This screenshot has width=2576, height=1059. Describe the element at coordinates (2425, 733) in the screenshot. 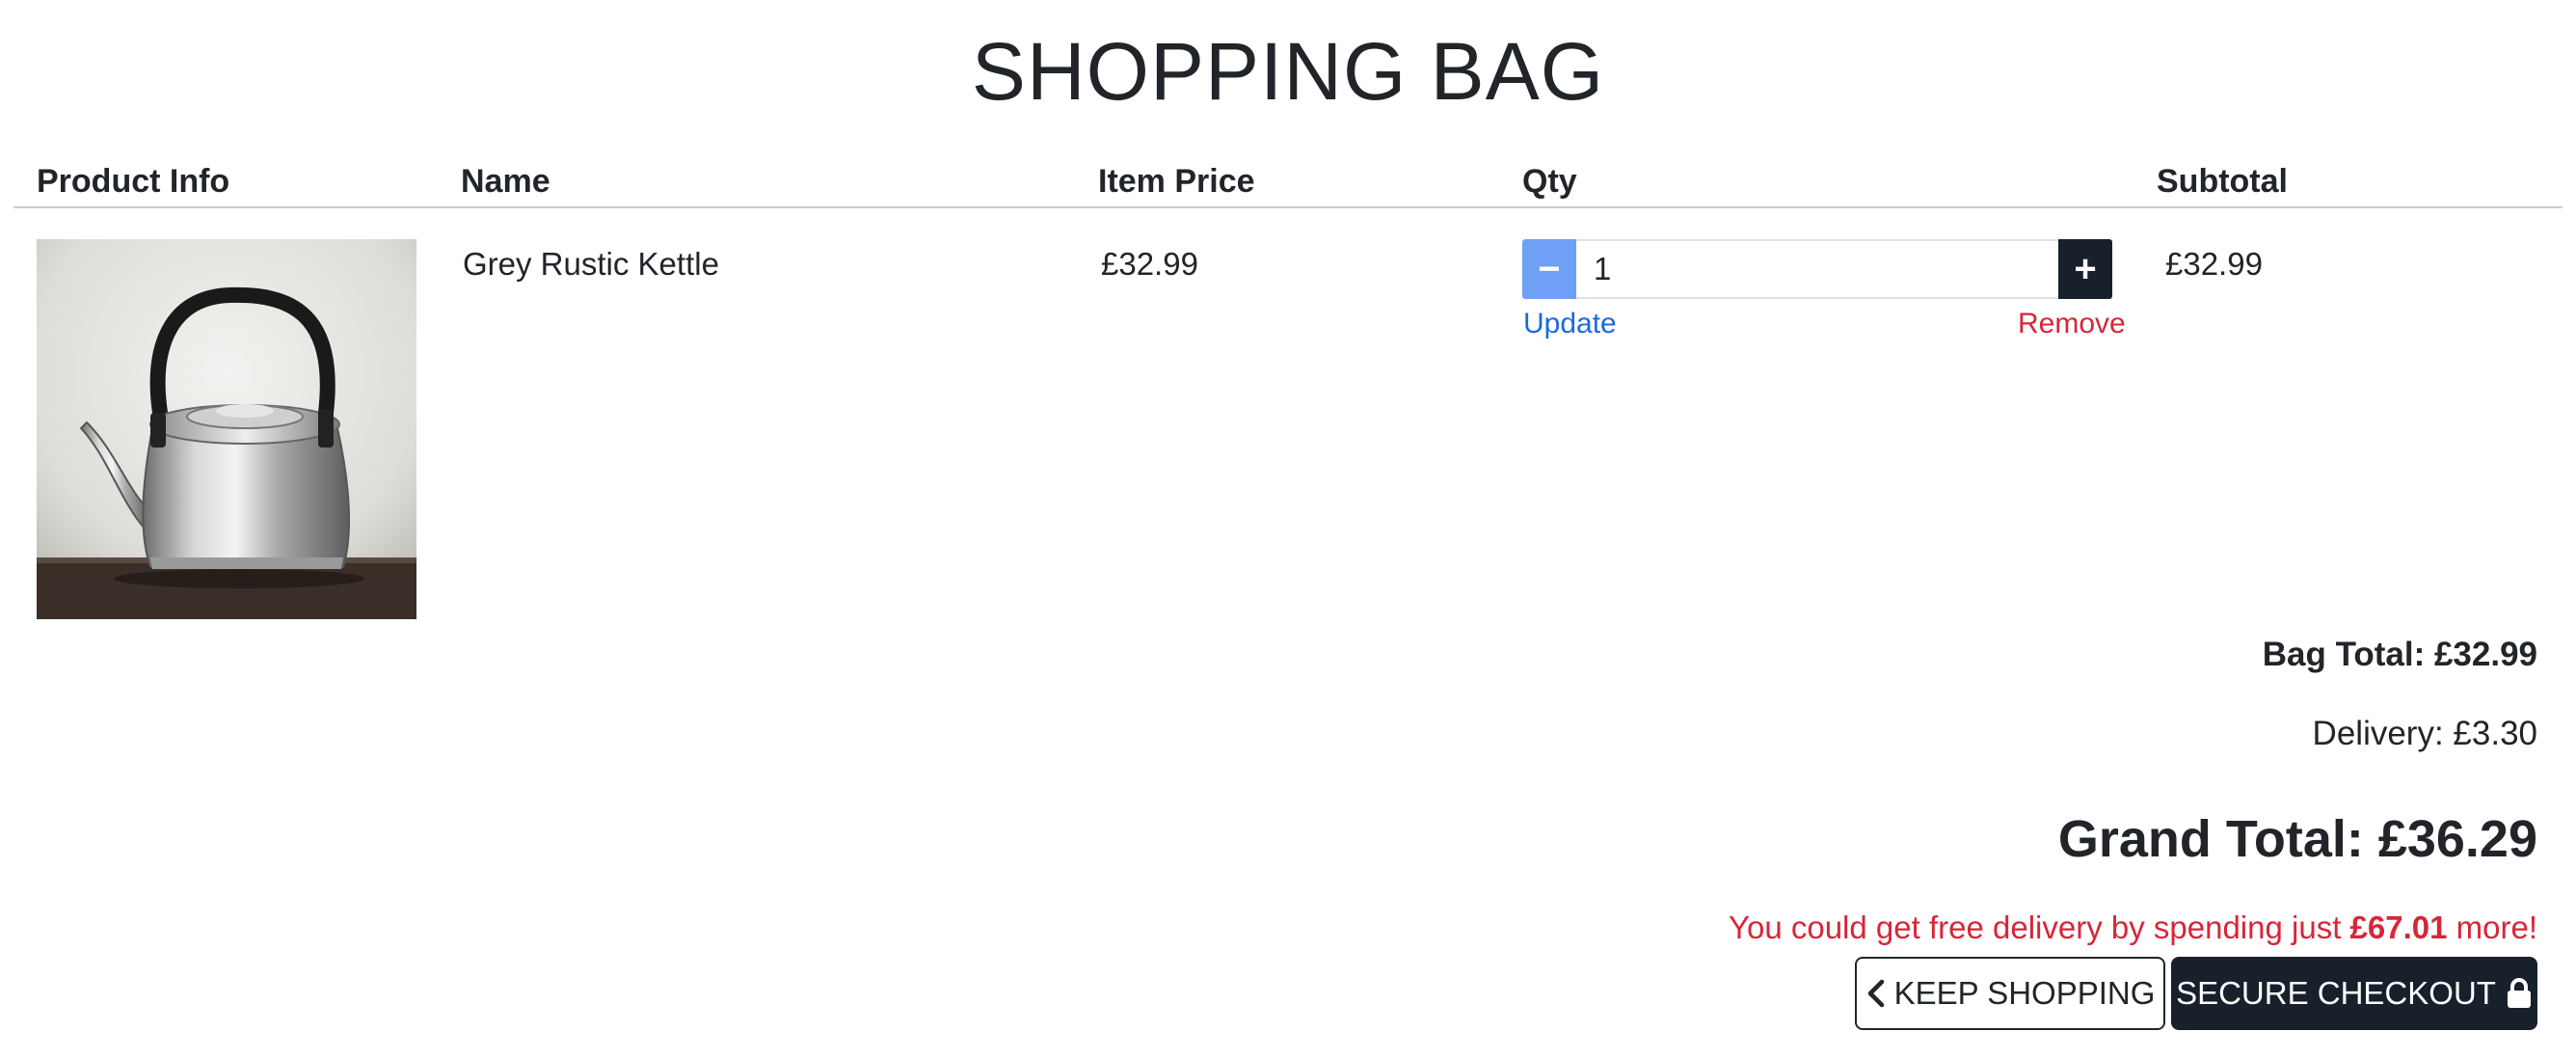

I see `delivery-cost: Delivery: £3.30` at that location.